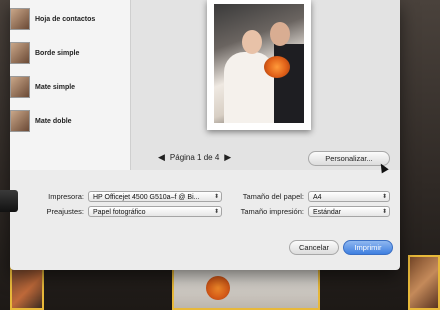 The width and height of the screenshot is (440, 310). I want to click on paper-size-label: Tamaño del papel:, so click(273, 196).